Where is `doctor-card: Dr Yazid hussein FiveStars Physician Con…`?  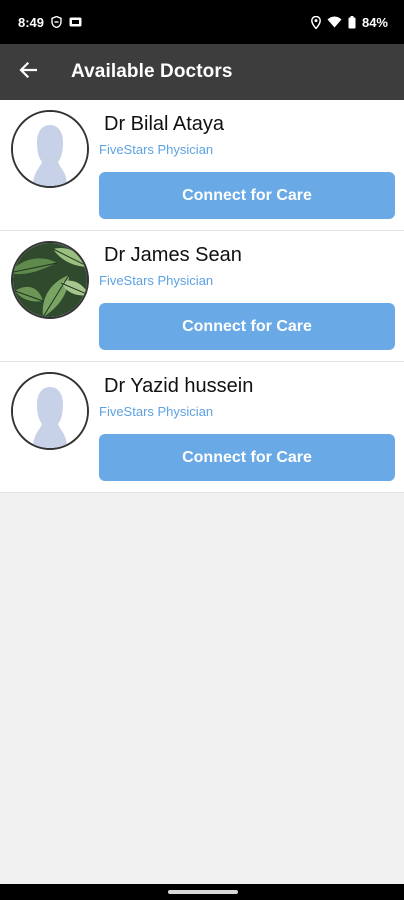
doctor-card: Dr Yazid hussein FiveStars Physician Con… is located at coordinates (202, 427).